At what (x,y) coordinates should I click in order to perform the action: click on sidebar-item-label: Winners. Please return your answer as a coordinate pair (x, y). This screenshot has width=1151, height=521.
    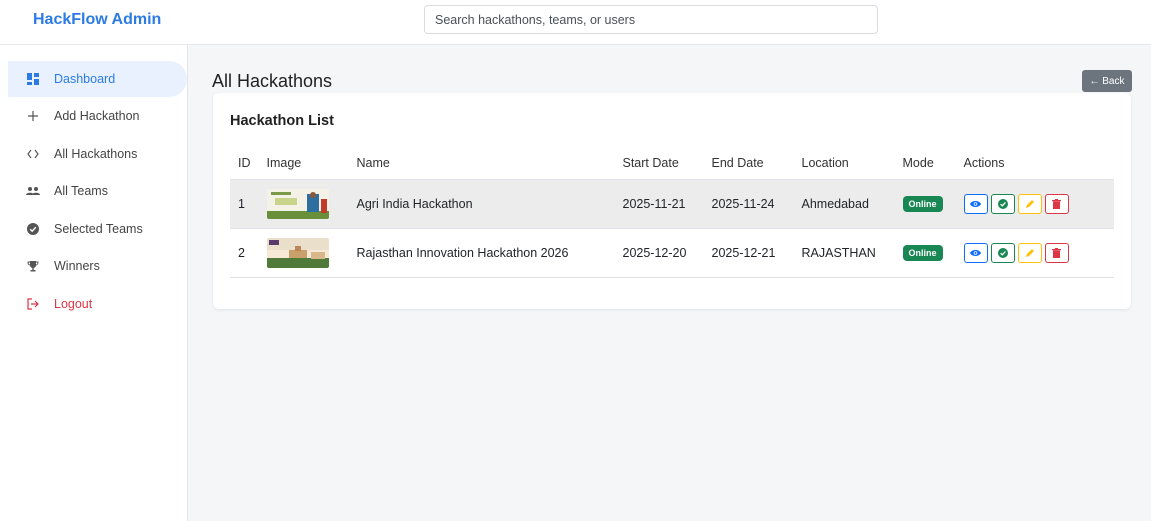
    Looking at the image, I should click on (77, 266).